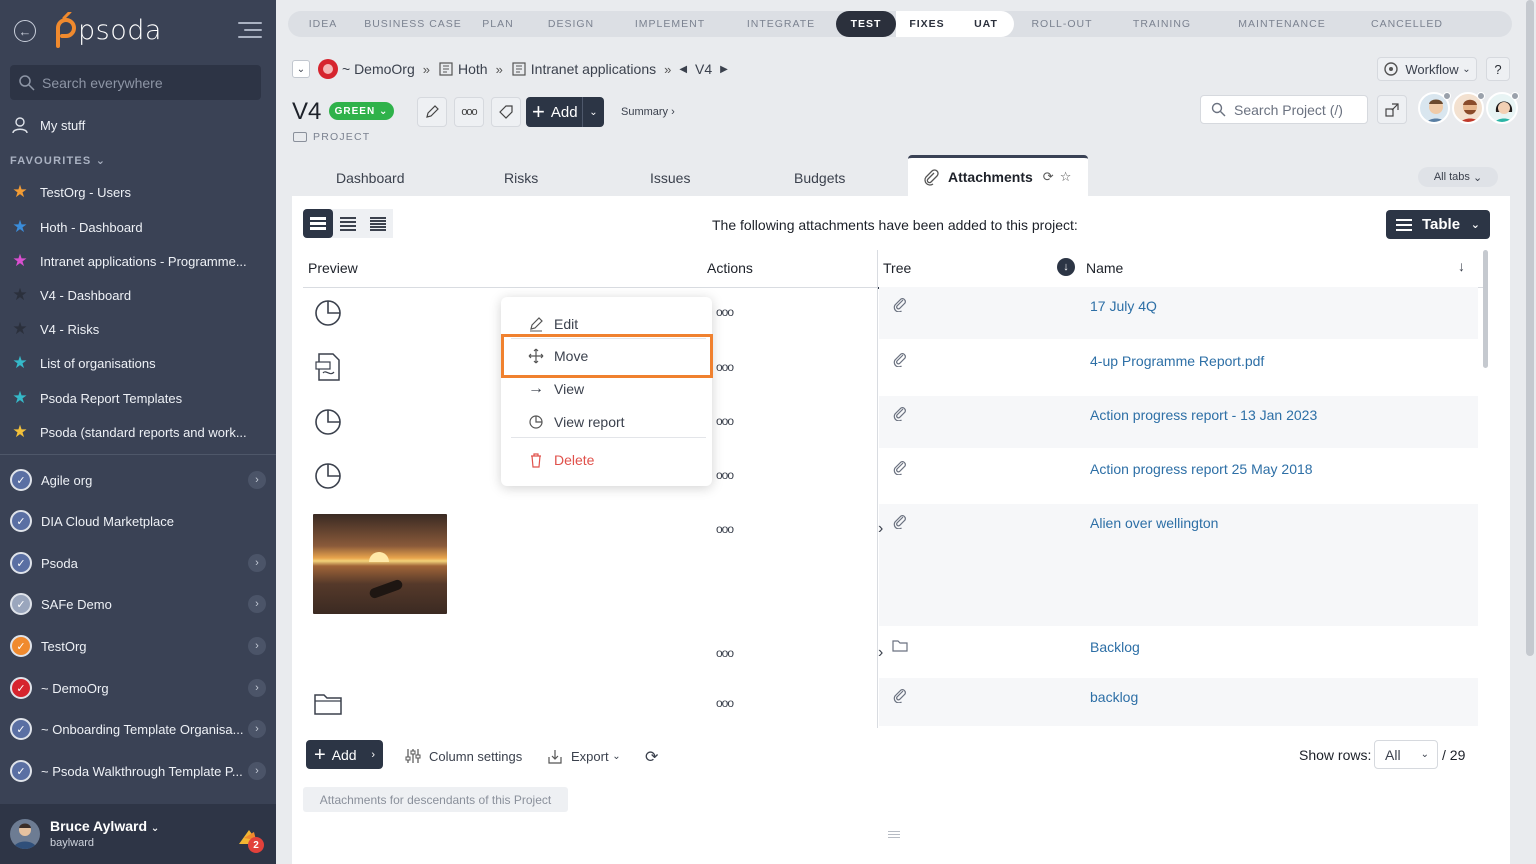 The width and height of the screenshot is (1536, 864). I want to click on back-icon: ←, so click(25, 31).